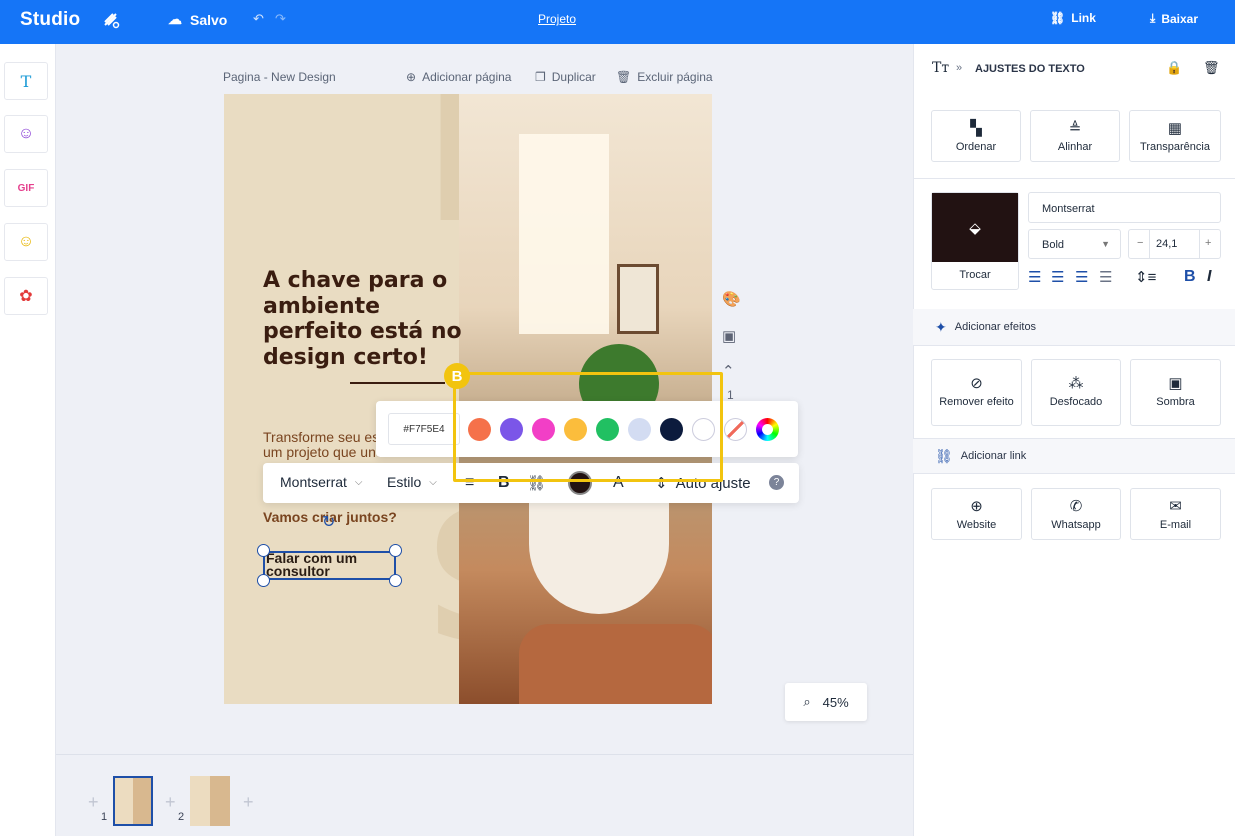 The height and width of the screenshot is (836, 1235). I want to click on align-left-icon: ☰, so click(1034, 277).